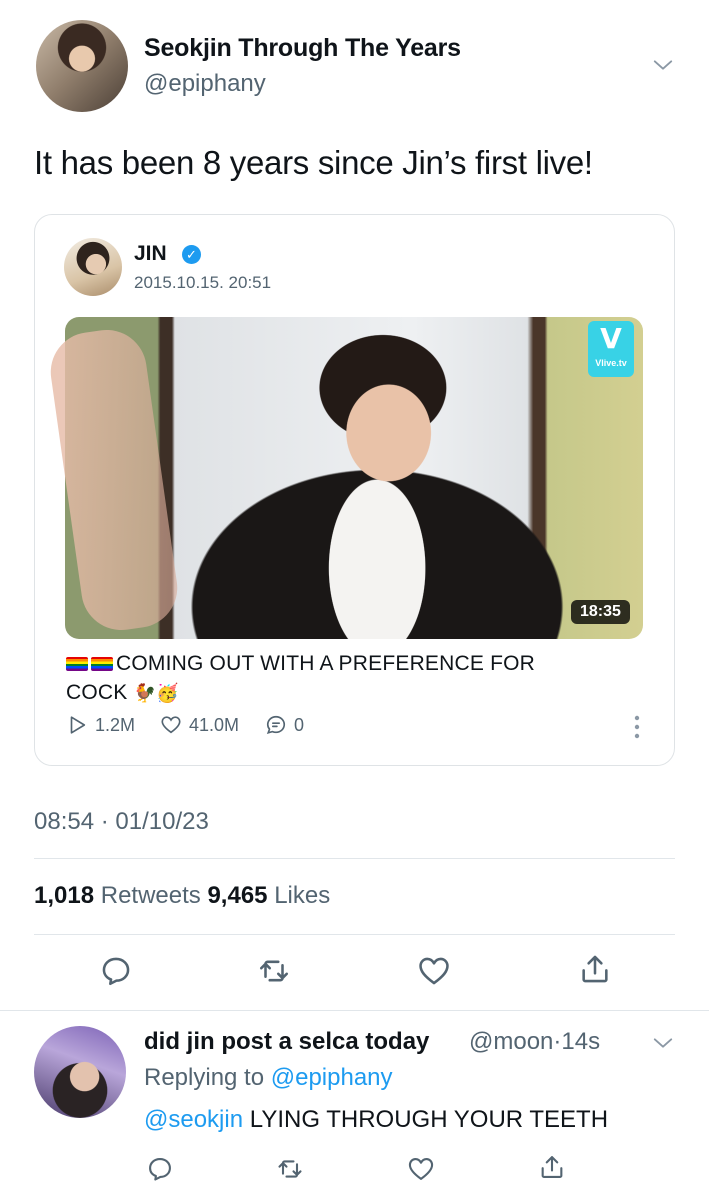 This screenshot has height=1200, width=709. What do you see at coordinates (97, 692) in the screenshot?
I see `caption-text-2: COCK` at bounding box center [97, 692].